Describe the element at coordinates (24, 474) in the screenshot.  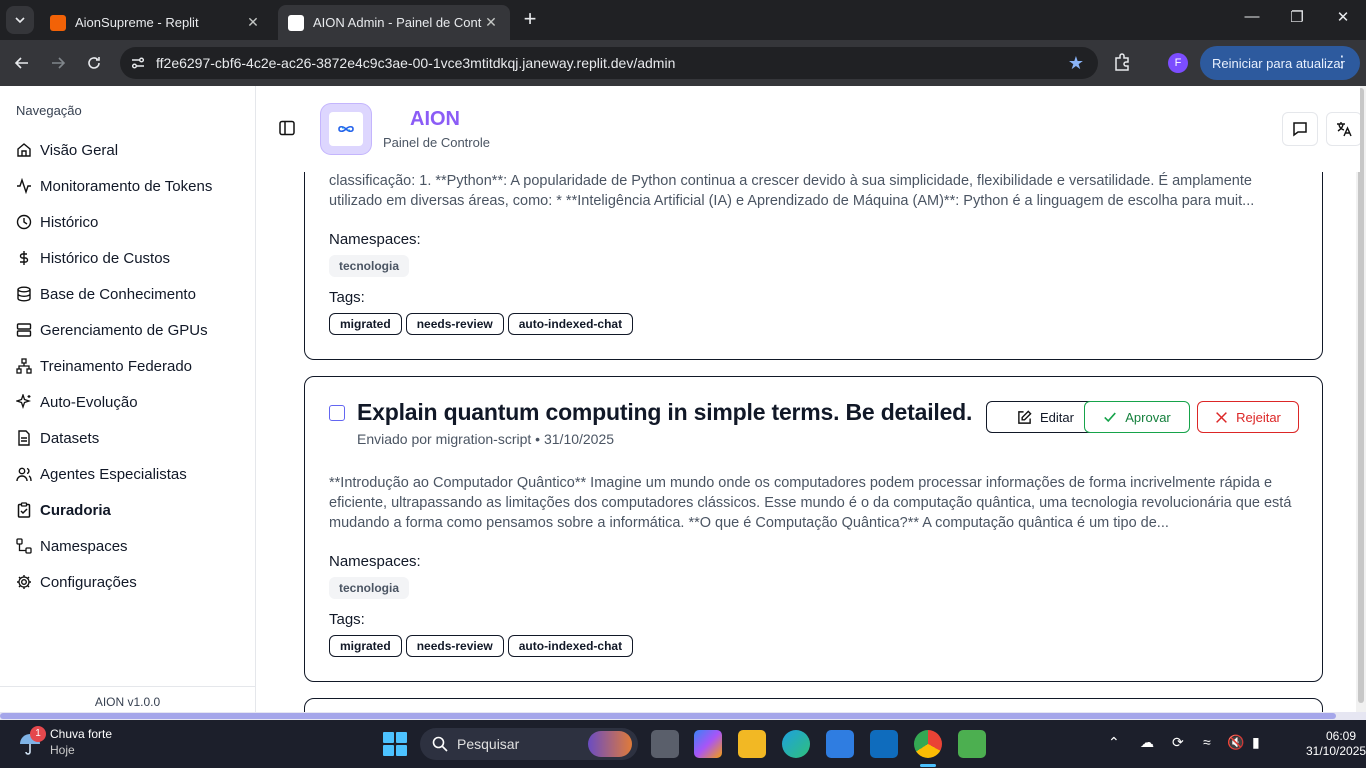
I see `users-icon` at that location.